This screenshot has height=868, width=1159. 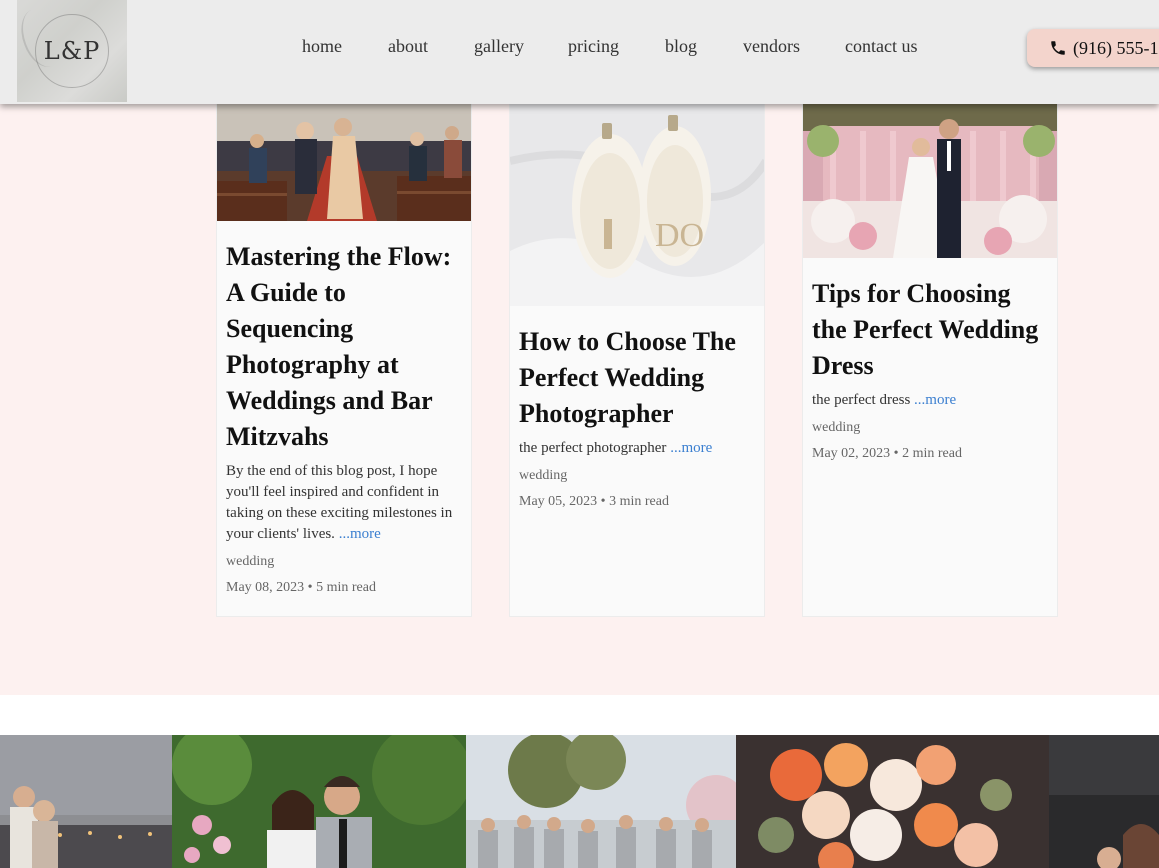 I want to click on phone-button: (916) 555-1, so click(x=1093, y=48).